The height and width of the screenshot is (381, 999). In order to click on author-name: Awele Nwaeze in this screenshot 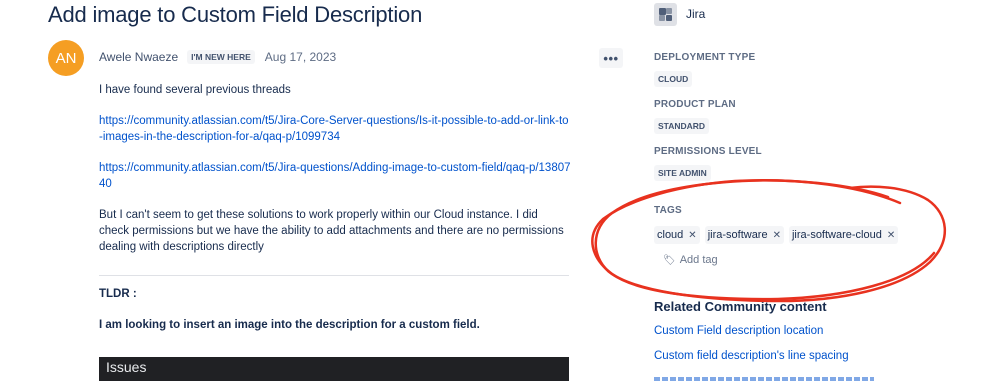, I will do `click(138, 57)`.